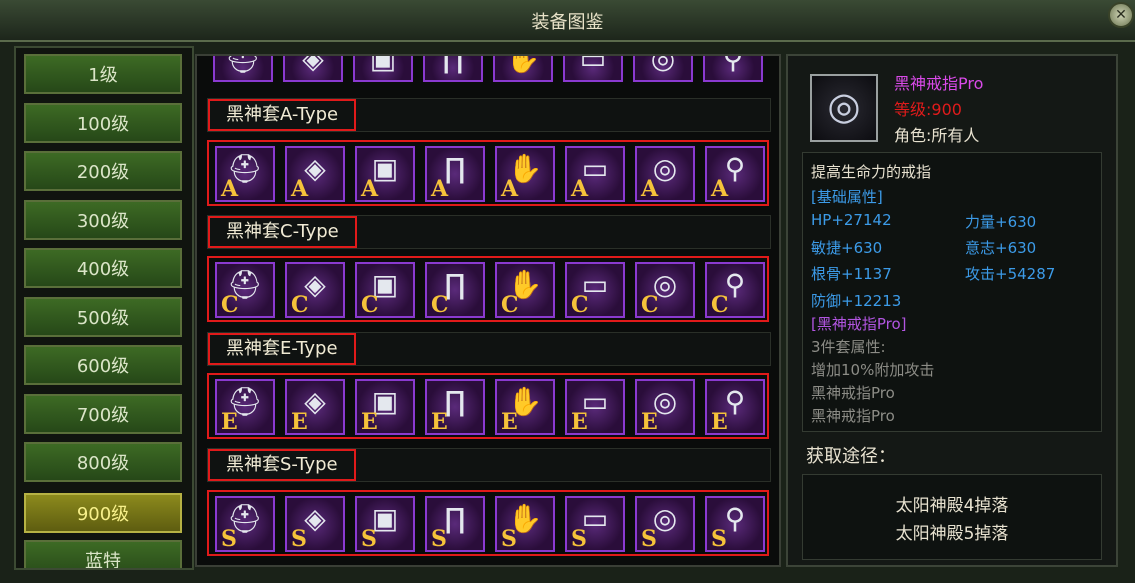  Describe the element at coordinates (488, 69) in the screenshot. I see `partial-item-row: ⛑ ◈ ▣ ∏ ✋ ▭ ◎ ⚲` at that location.